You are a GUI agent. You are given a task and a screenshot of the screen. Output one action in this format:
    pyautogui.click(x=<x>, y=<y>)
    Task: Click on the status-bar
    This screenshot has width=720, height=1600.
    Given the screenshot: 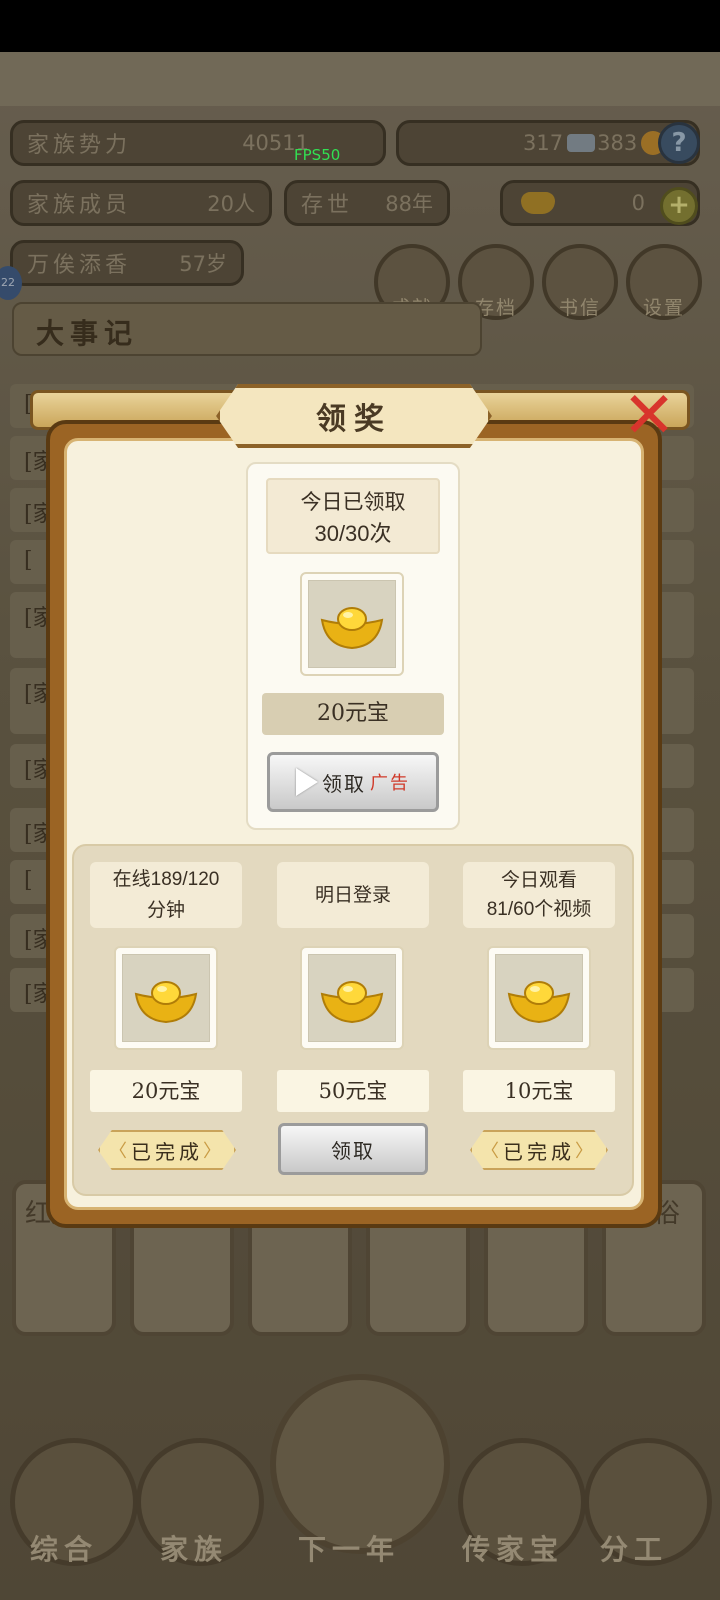 What is the action you would take?
    pyautogui.click(x=360, y=26)
    